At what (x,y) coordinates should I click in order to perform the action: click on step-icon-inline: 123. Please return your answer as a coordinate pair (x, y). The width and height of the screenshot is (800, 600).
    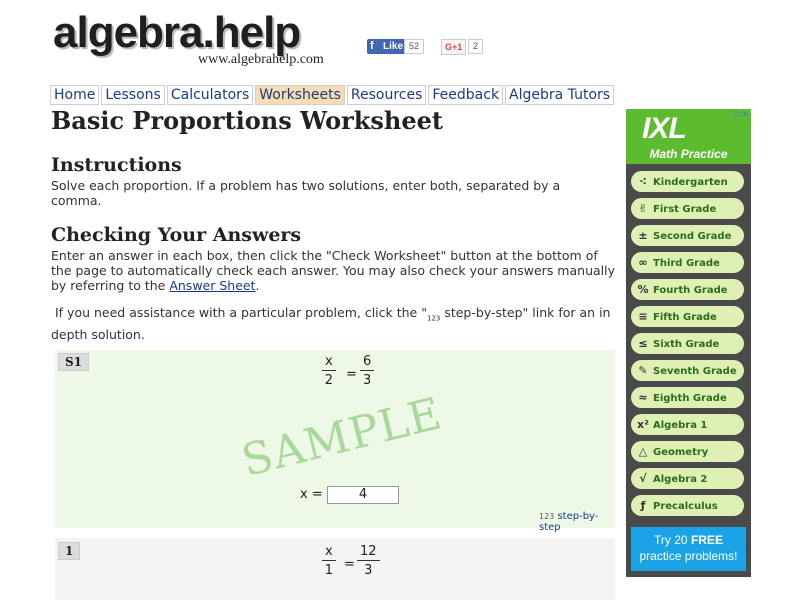
    Looking at the image, I should click on (433, 318).